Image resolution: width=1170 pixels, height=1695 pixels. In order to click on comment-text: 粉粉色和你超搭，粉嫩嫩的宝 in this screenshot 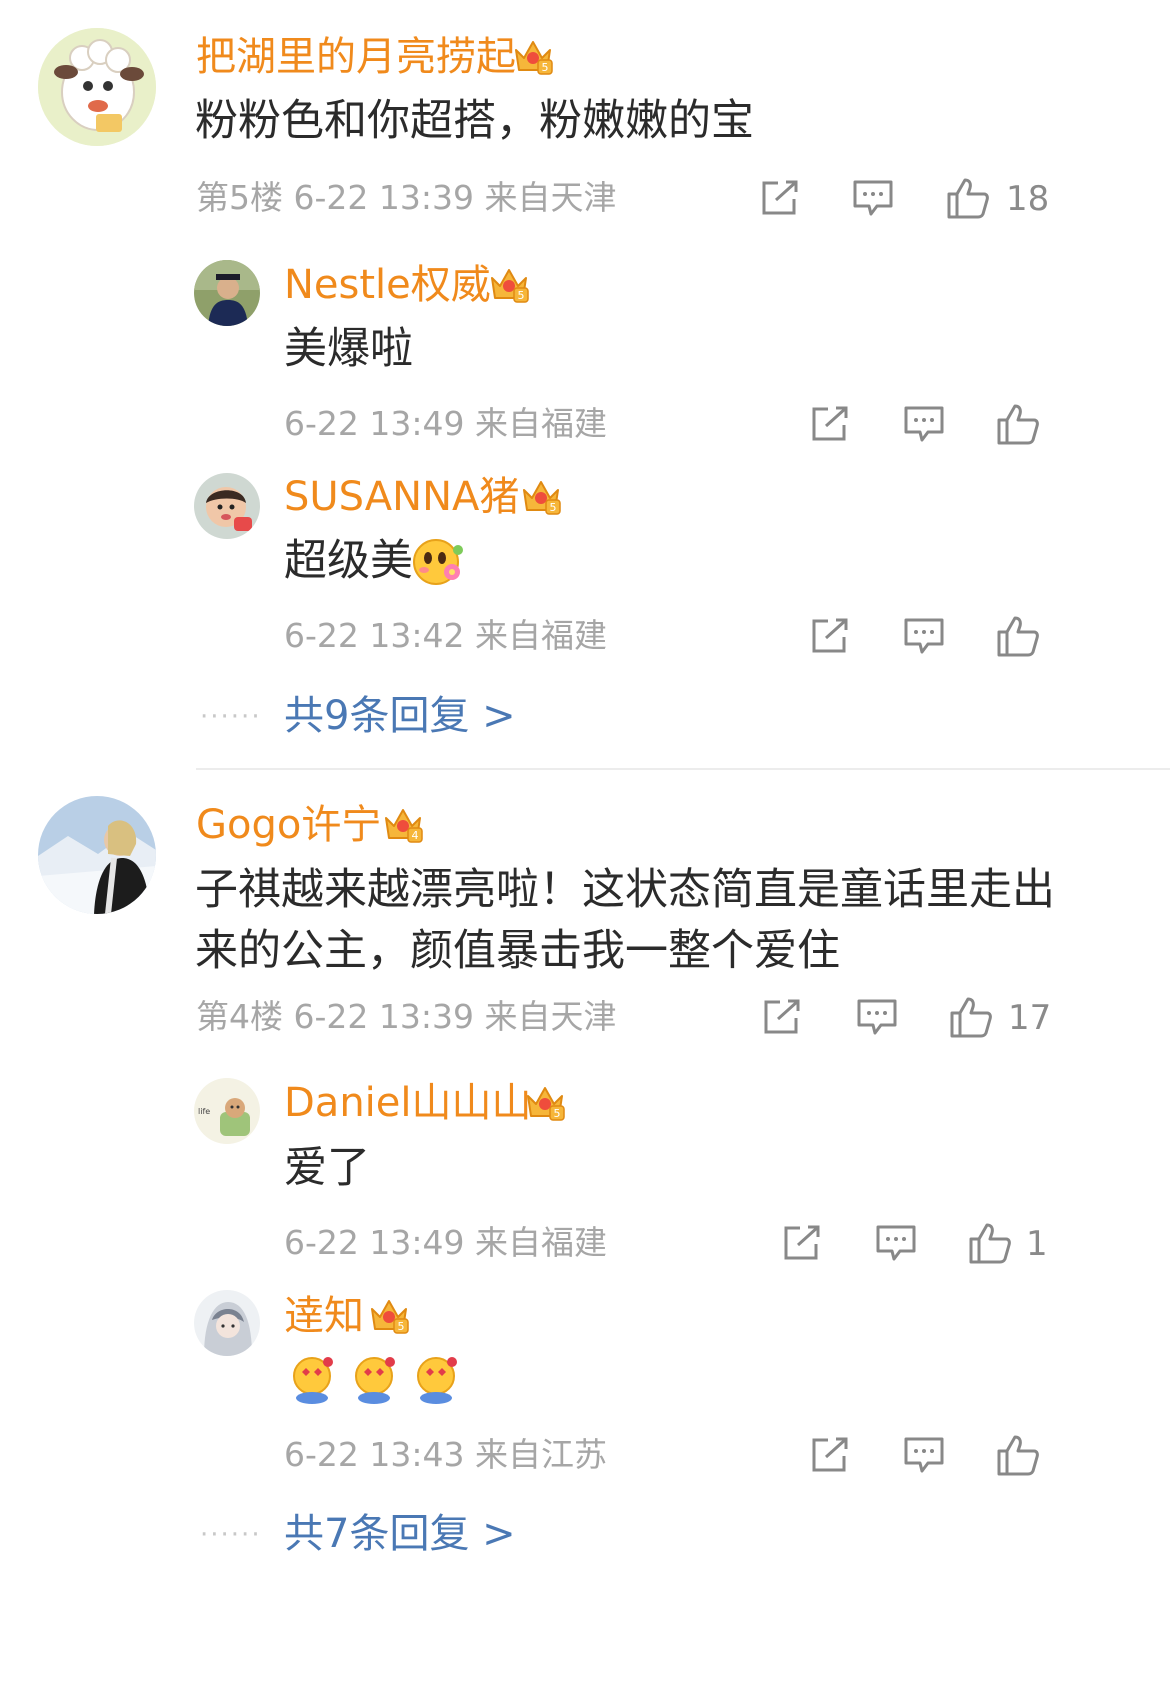, I will do `click(474, 121)`.